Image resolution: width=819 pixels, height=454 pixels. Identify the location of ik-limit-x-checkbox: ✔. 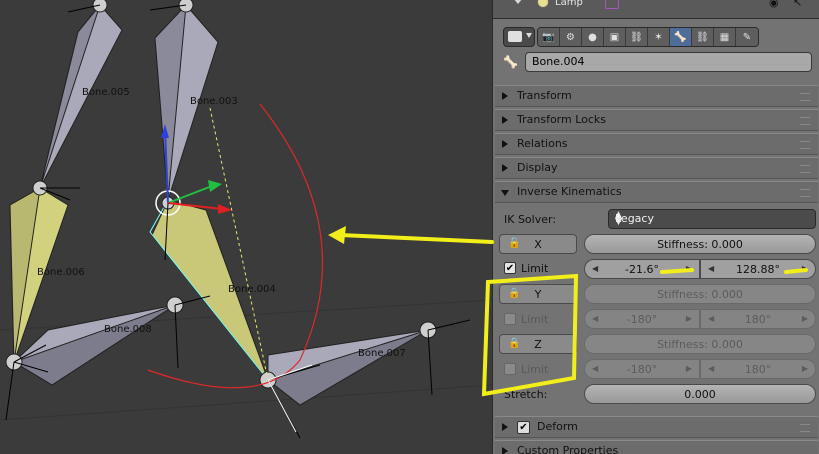
(510, 268).